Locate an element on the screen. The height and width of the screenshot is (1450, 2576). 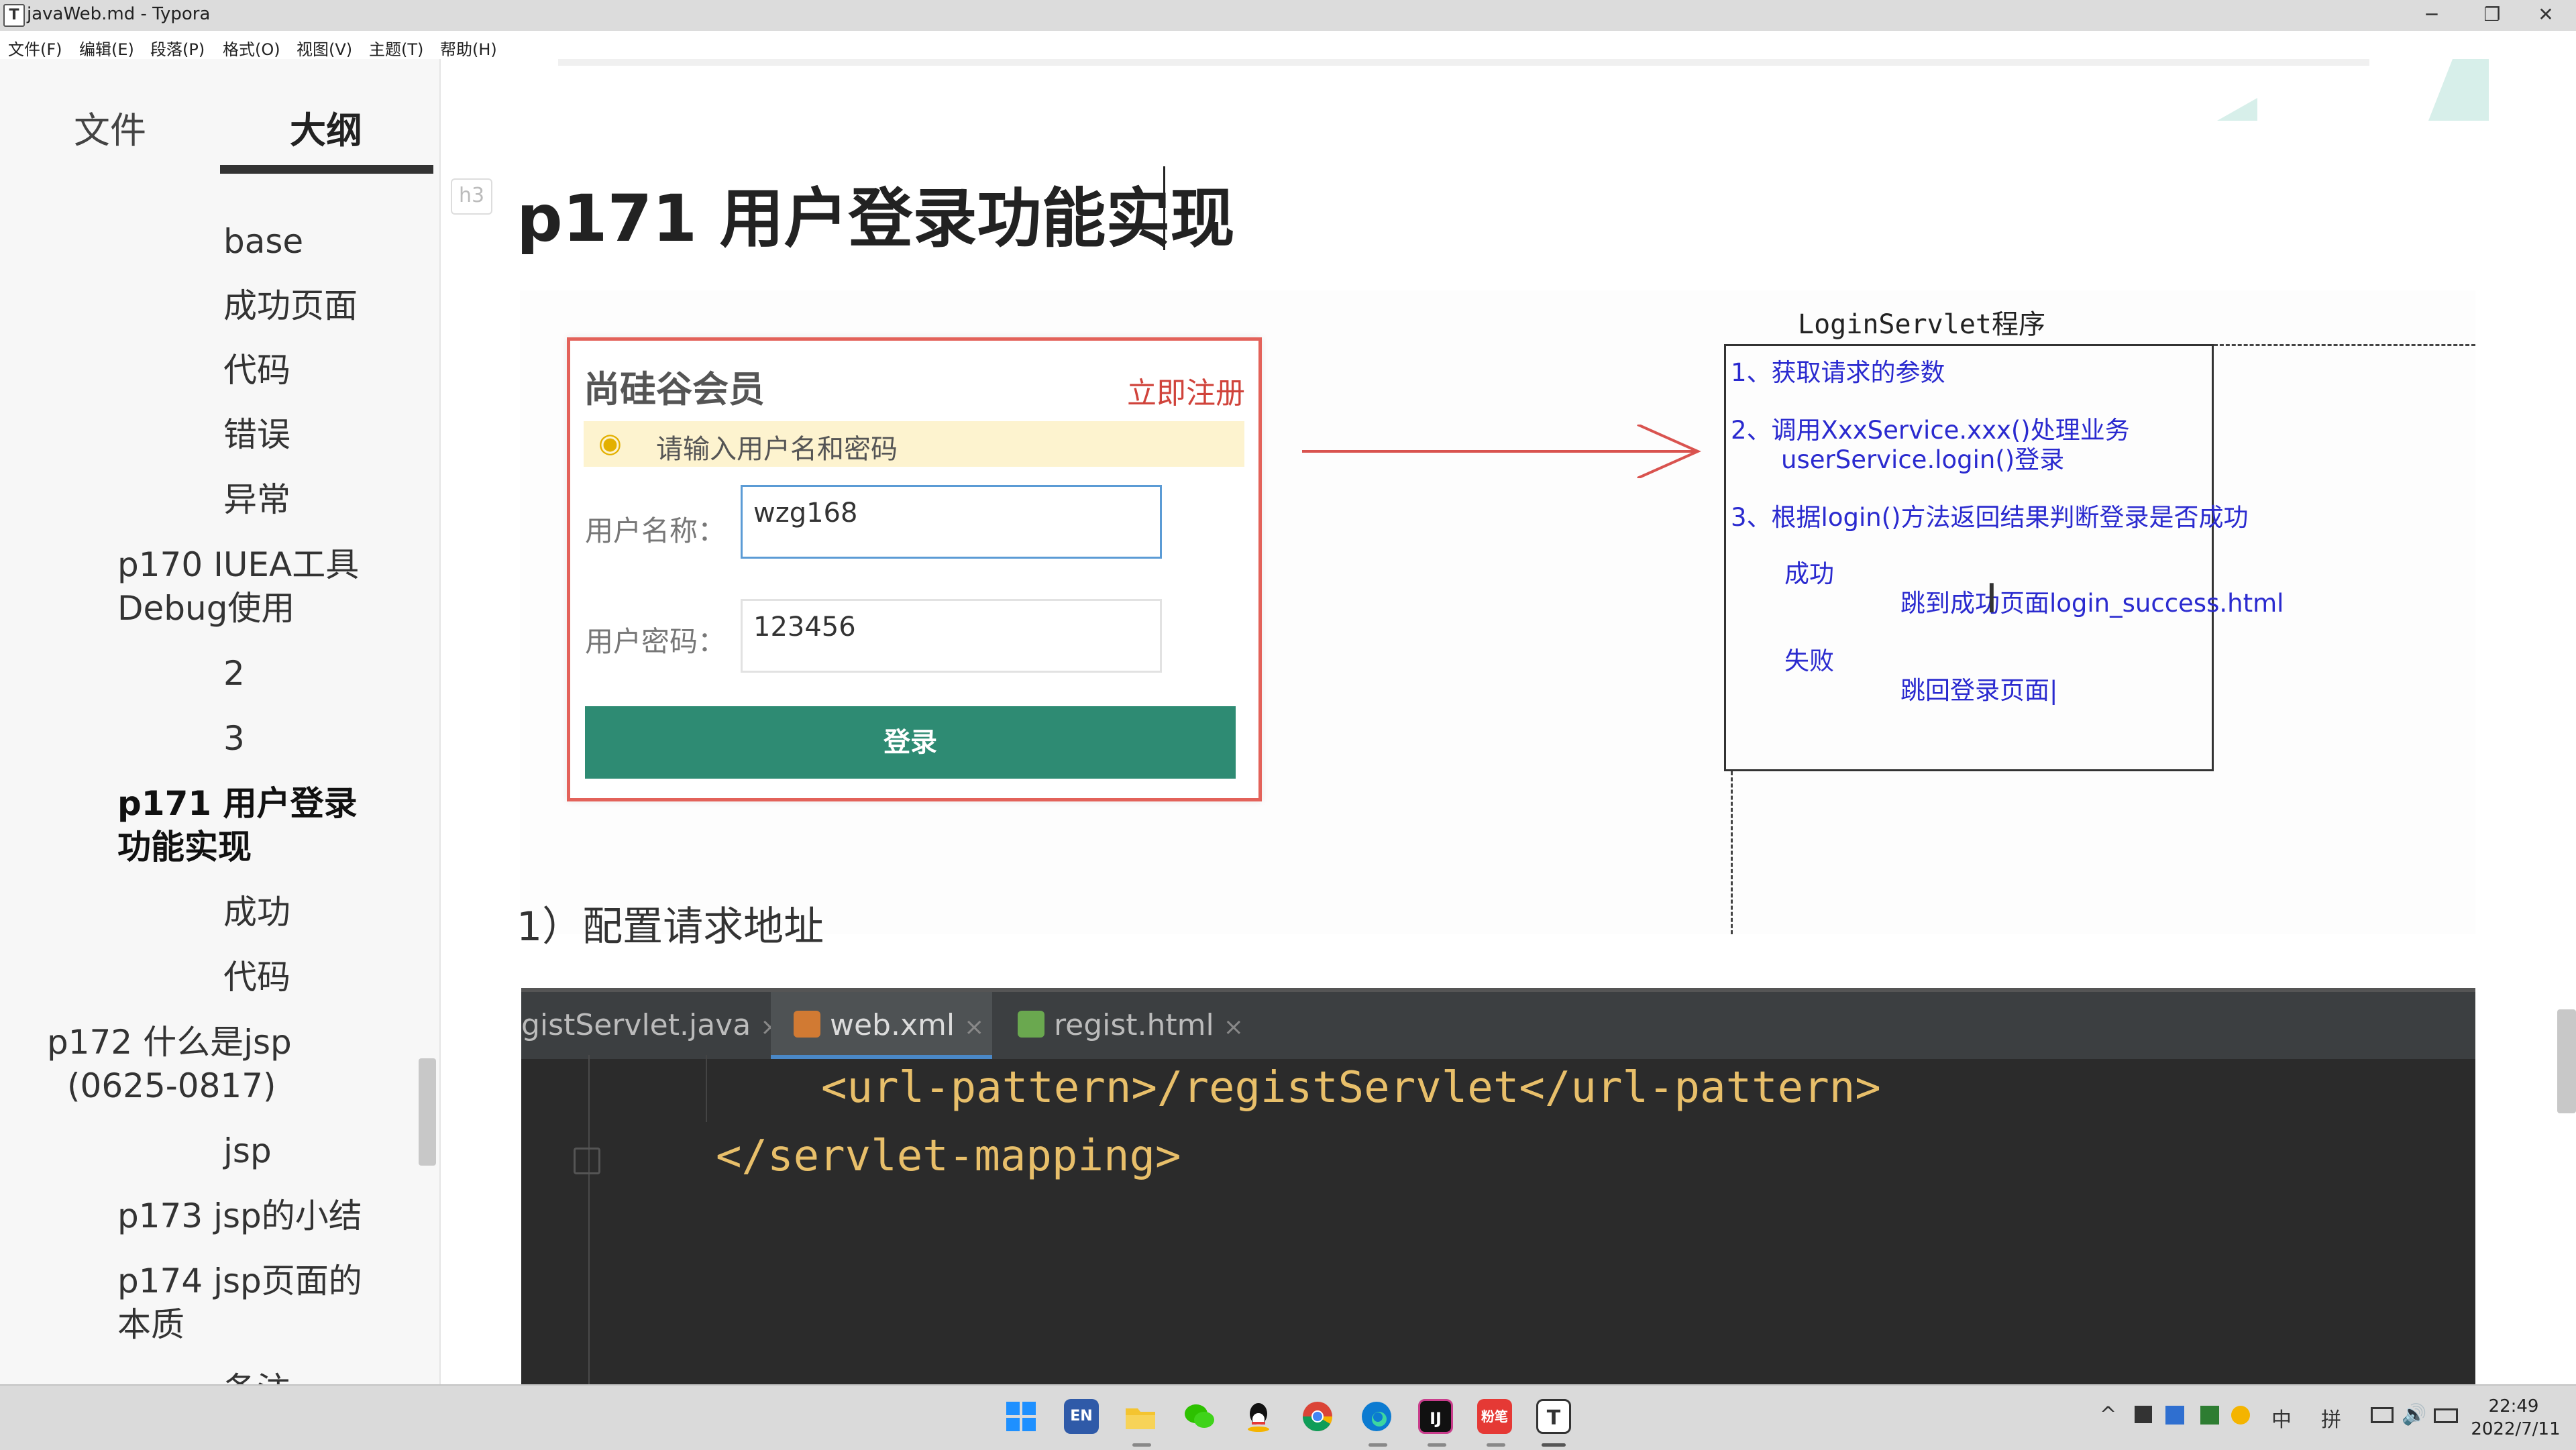
outline-item: p172 什么是jsp is located at coordinates (169, 1042).